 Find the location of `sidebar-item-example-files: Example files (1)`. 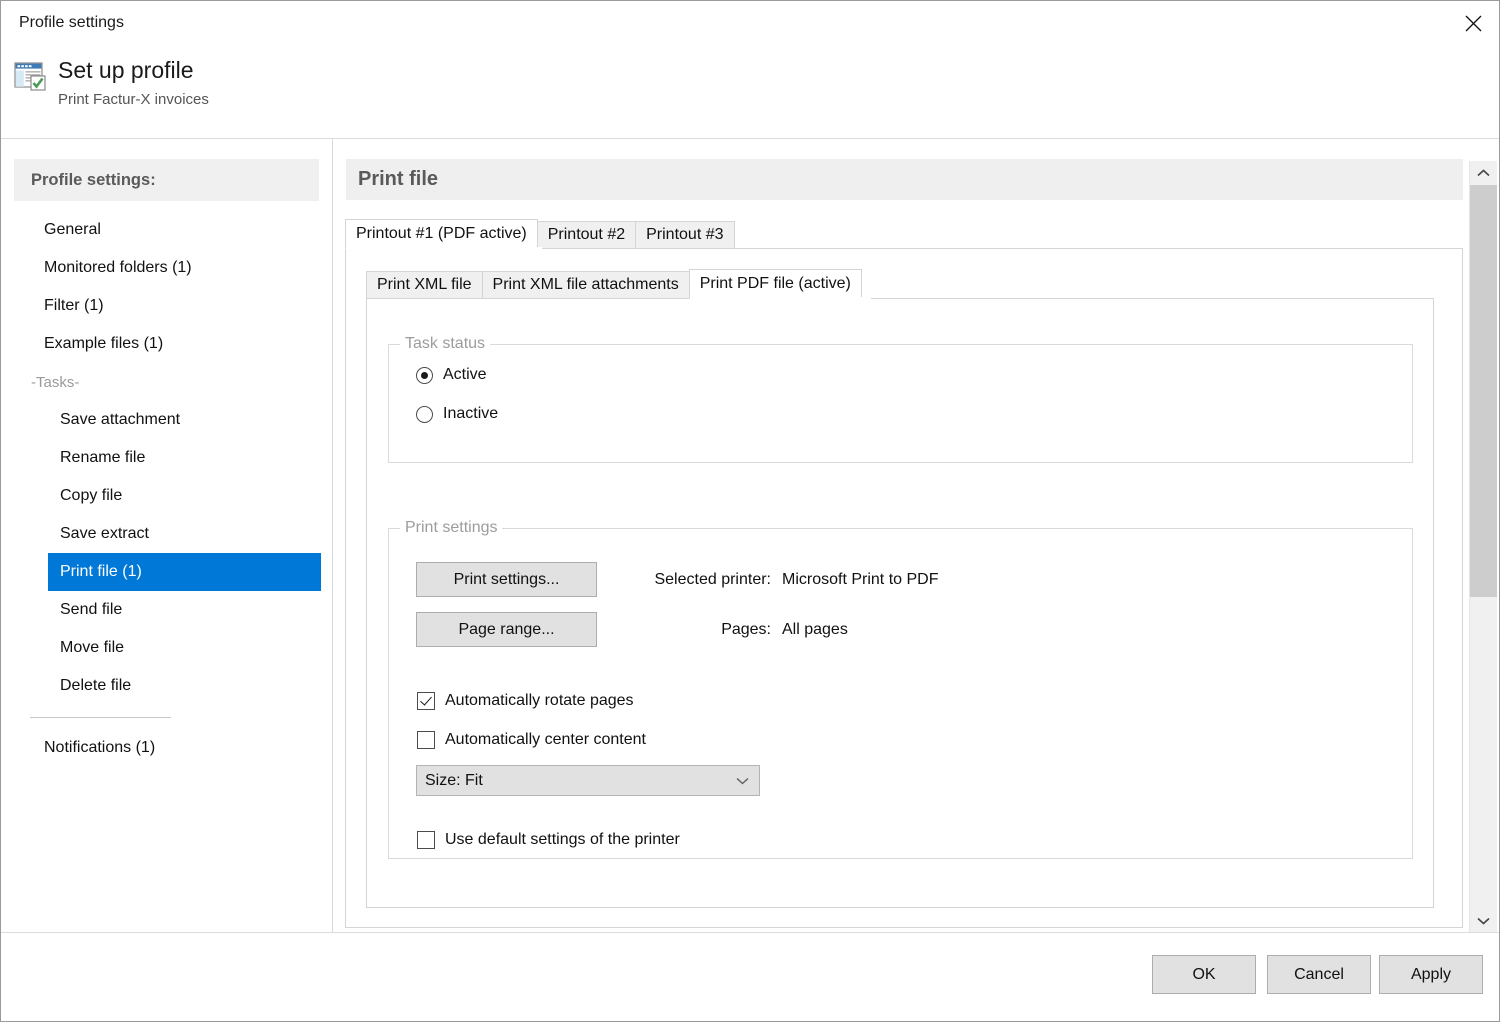

sidebar-item-example-files: Example files (1) is located at coordinates (166, 344).